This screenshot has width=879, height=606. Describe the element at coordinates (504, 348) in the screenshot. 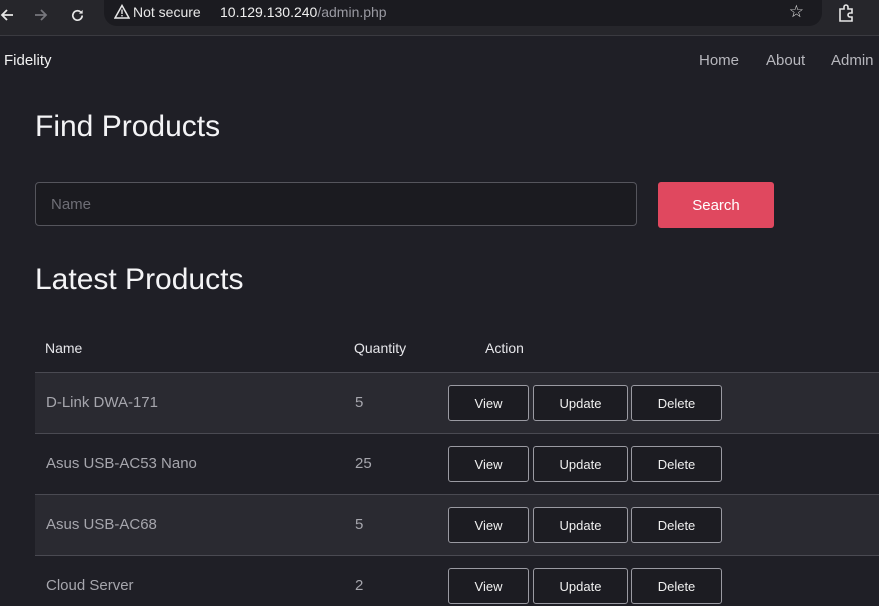

I see `column-header-action: Action` at that location.